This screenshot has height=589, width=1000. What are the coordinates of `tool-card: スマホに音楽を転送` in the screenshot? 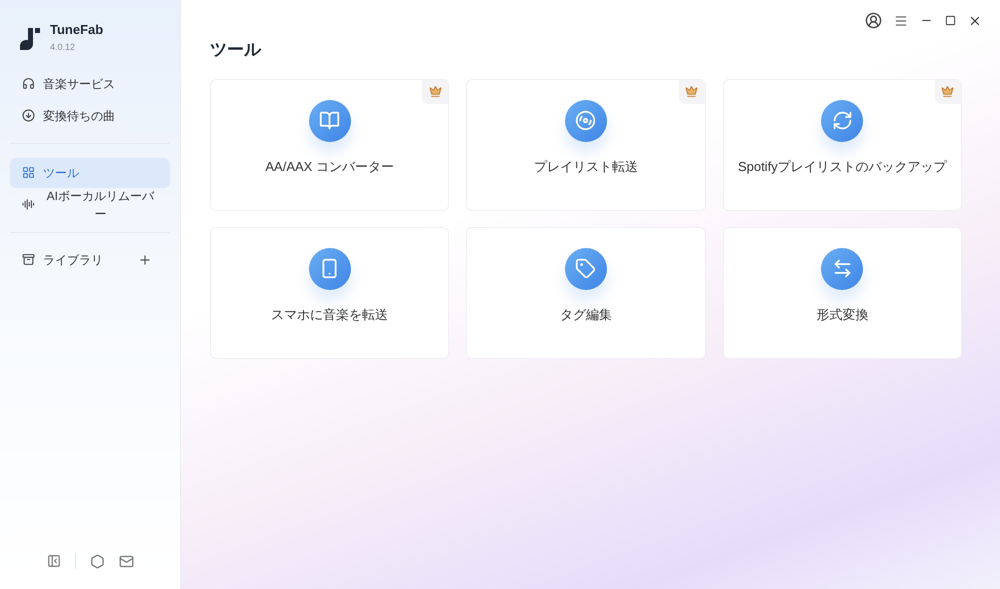 It's located at (330, 292).